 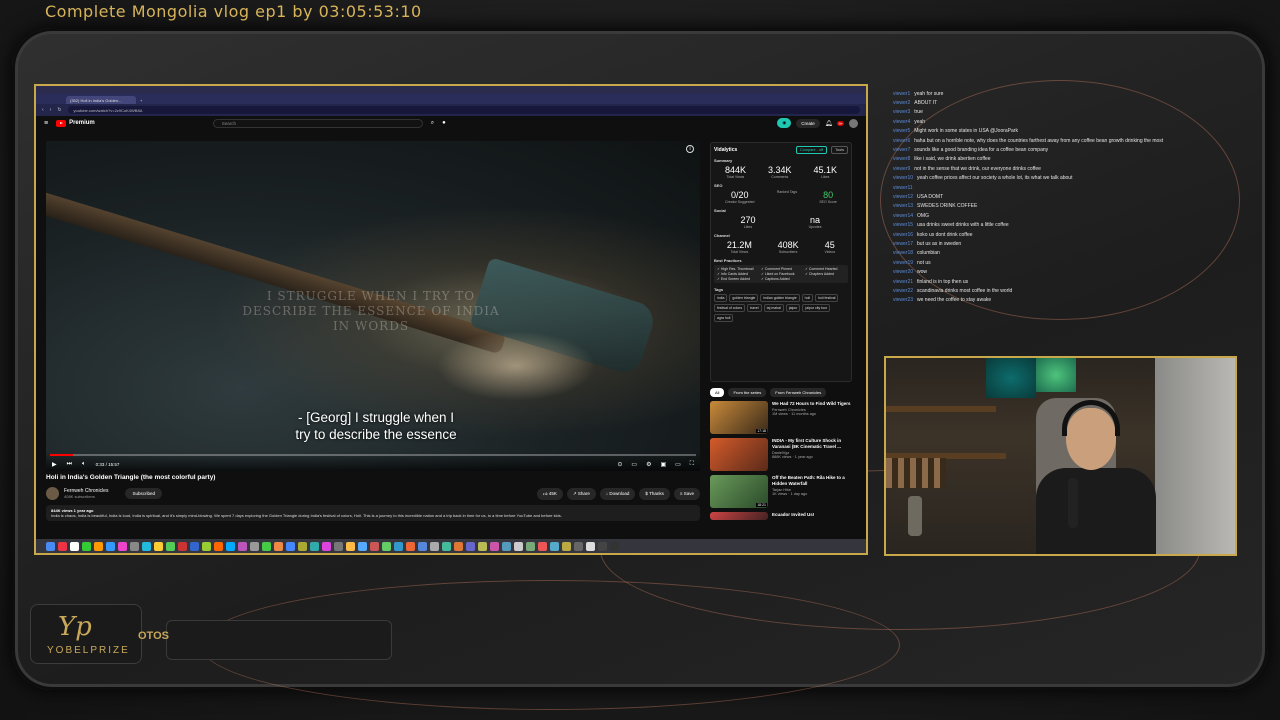 I want to click on chat-username: viewer1, so click(x=901, y=94).